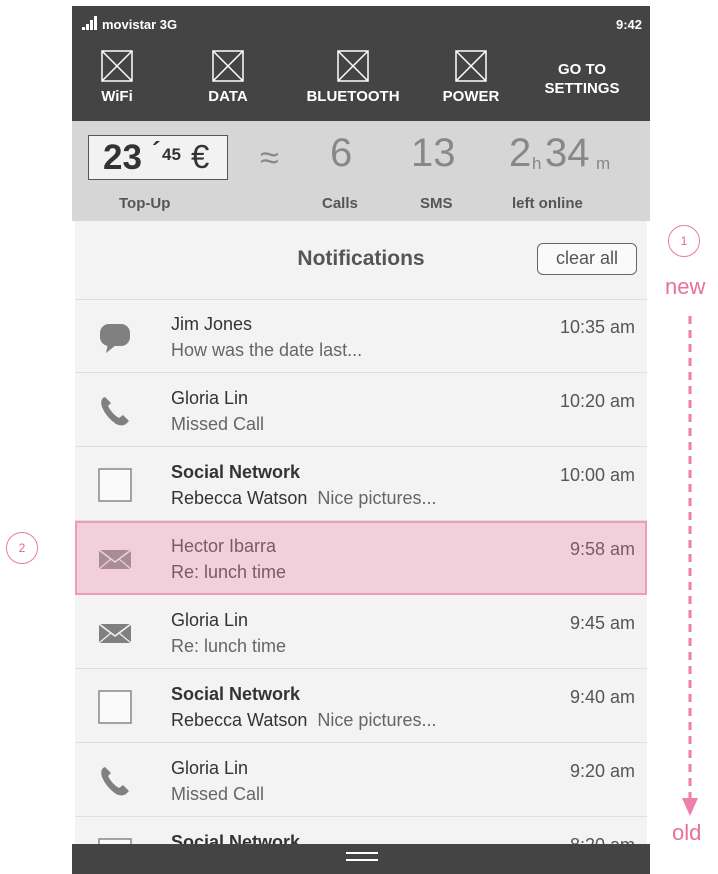 The image size is (718, 874). What do you see at coordinates (587, 259) in the screenshot?
I see `clear-all-button: clear all` at bounding box center [587, 259].